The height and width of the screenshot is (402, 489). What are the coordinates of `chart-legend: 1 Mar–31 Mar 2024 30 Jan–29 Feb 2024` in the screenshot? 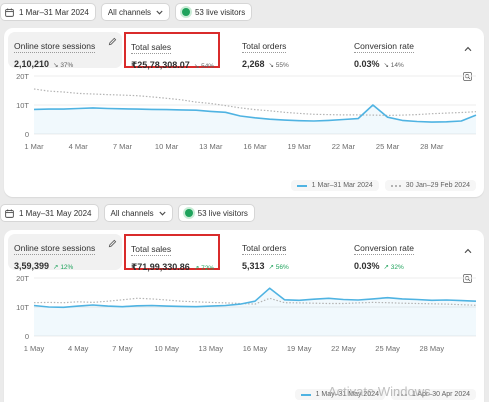 It's located at (380, 185).